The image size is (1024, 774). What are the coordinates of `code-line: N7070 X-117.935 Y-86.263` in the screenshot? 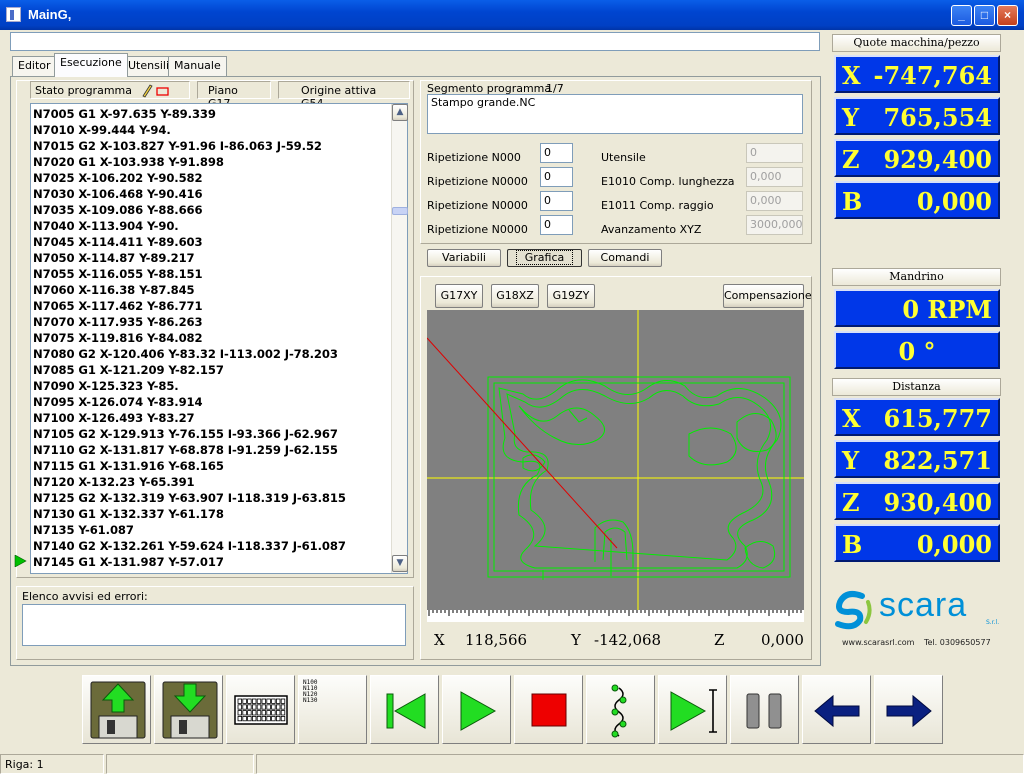 It's located at (211, 322).